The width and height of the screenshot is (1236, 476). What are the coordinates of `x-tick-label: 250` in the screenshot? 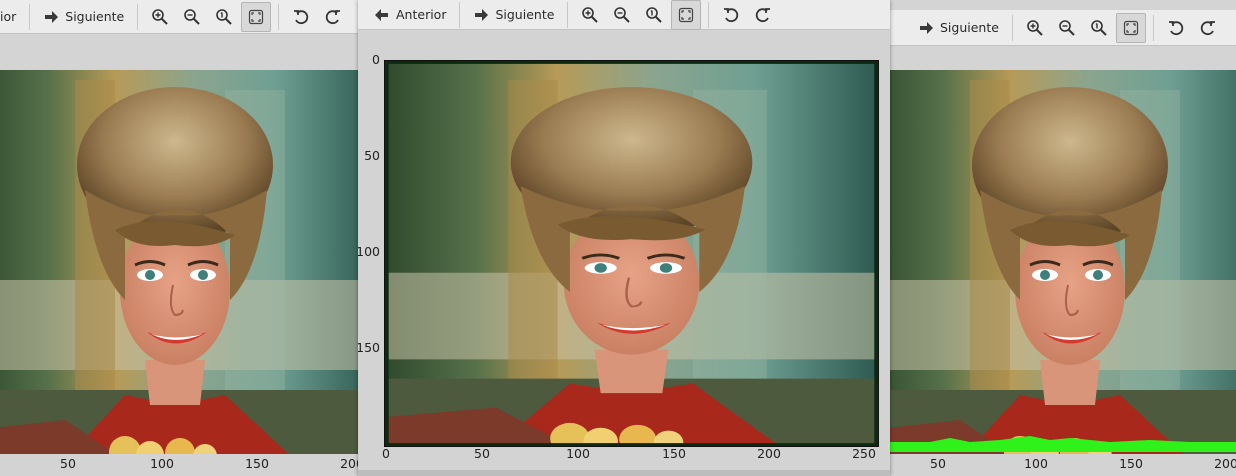 It's located at (864, 453).